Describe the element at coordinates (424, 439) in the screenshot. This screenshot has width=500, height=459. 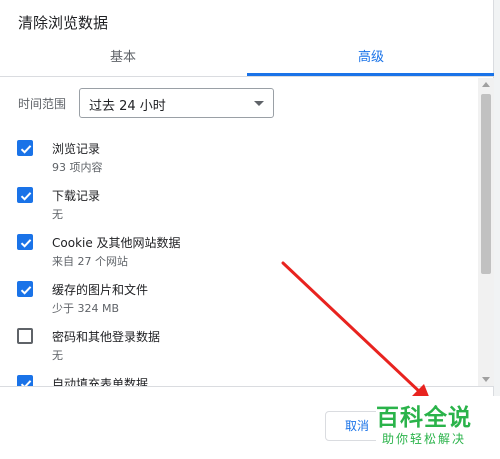
I see `watermark-subtitle: 助你轻松解决` at that location.